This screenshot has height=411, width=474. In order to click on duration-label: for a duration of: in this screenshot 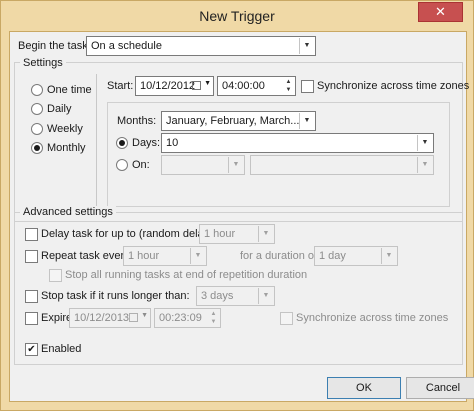, I will do `click(280, 256)`.